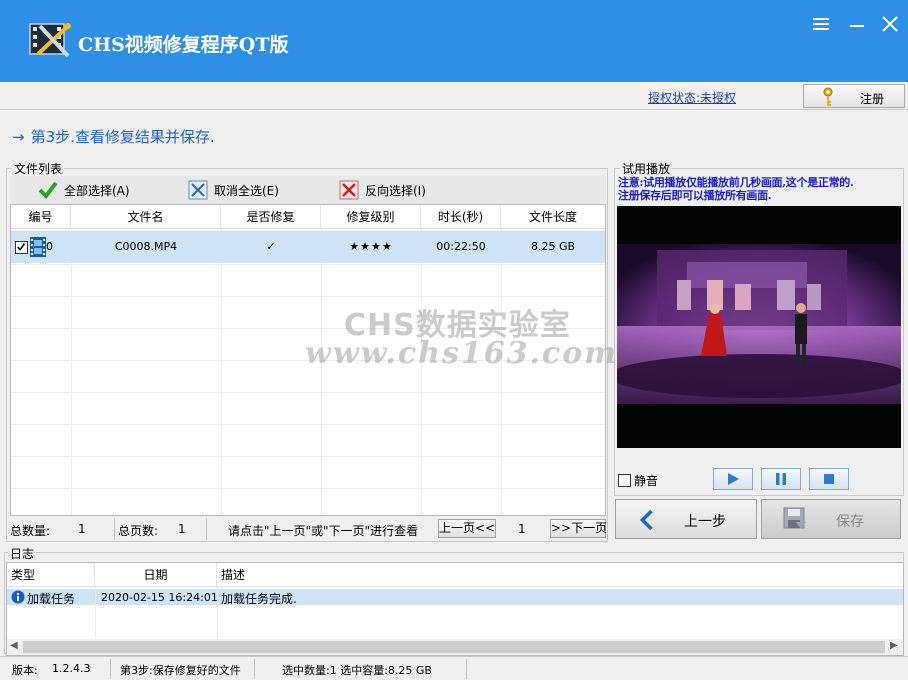  I want to click on trial-notice: 注意:试用播放仅能播放前几秒画面,这个是正常的. 注册保存后即可以播放所有画面., so click(761, 189).